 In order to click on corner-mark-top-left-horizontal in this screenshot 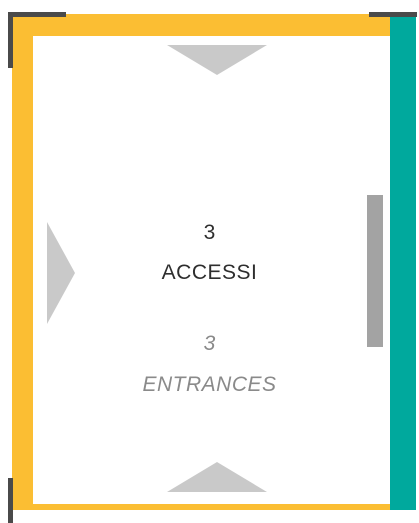, I will do `click(37, 14)`.